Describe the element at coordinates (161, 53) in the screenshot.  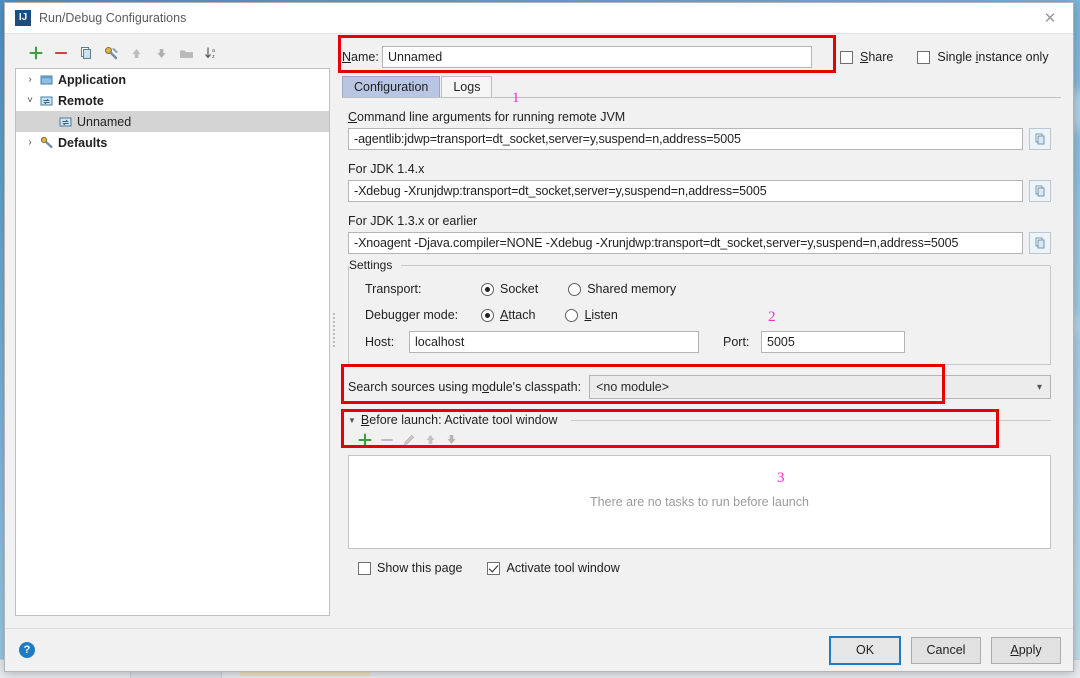
I see `arrow-down-icon` at that location.